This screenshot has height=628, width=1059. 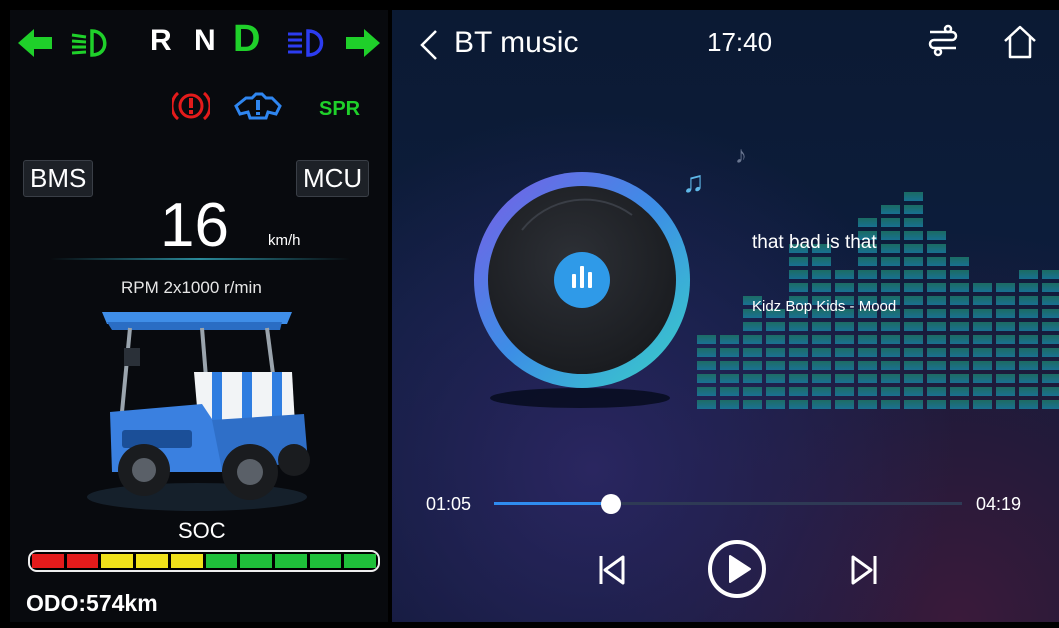 I want to click on speed-unit: km/h, so click(x=284, y=240).